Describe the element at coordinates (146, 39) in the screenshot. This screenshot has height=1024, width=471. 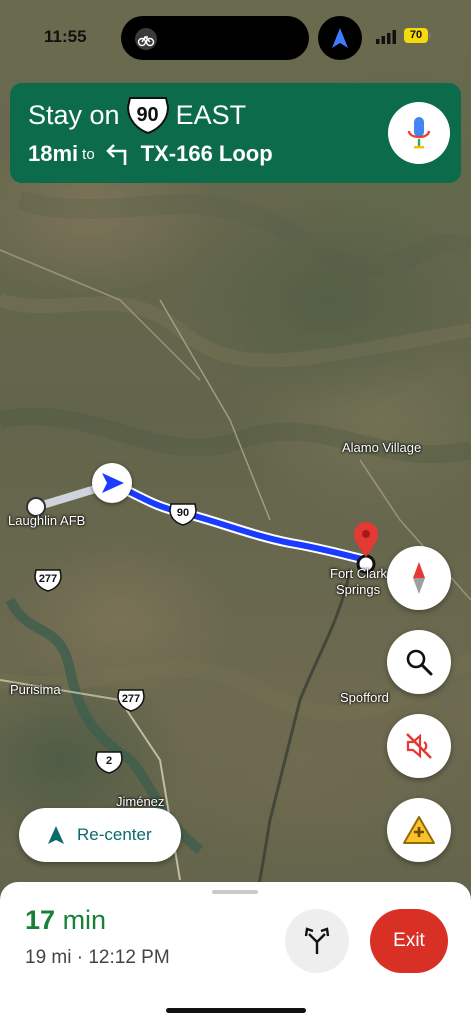
I see `bike-icon` at that location.